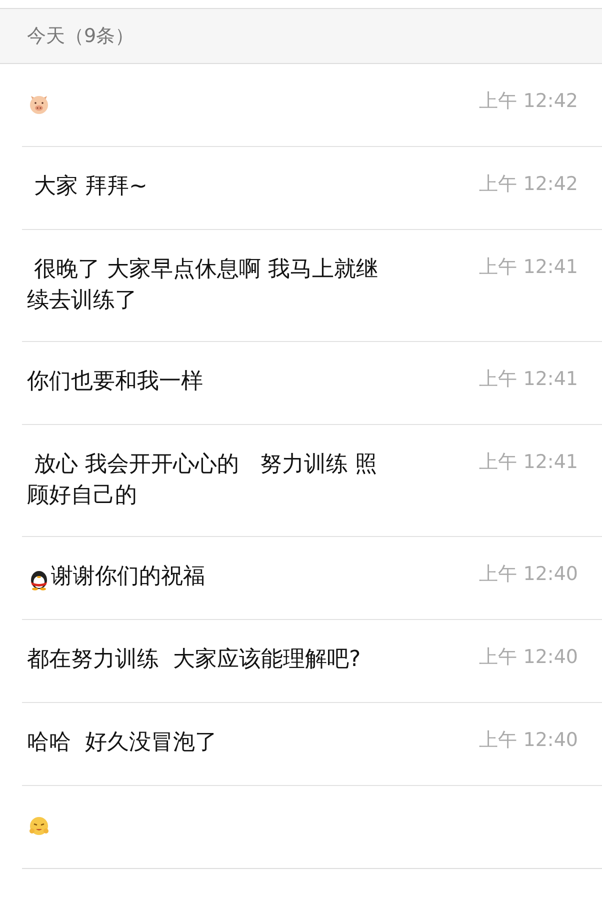 Image resolution: width=602 pixels, height=903 pixels. I want to click on message-row: 都在努力训练 大家应该能理解吧? 上午 12:40, so click(312, 660).